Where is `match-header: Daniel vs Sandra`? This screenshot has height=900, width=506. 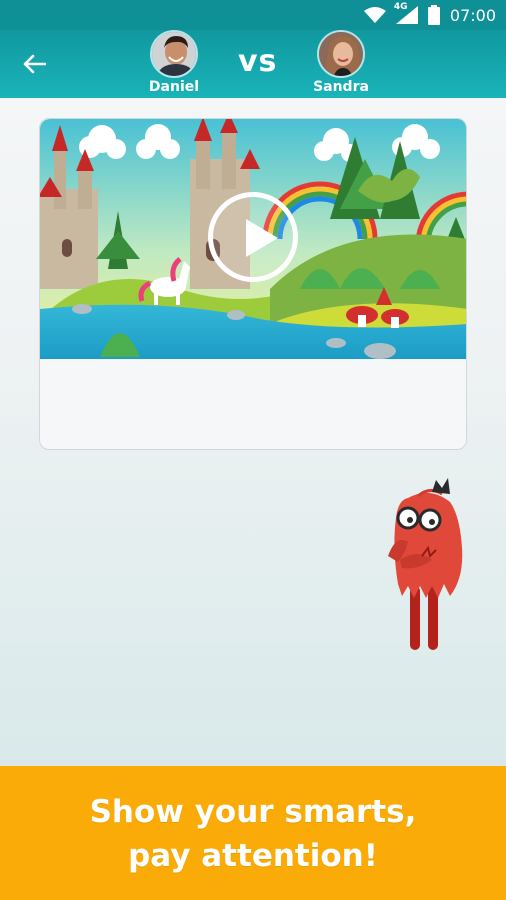 match-header: Daniel vs Sandra is located at coordinates (253, 64).